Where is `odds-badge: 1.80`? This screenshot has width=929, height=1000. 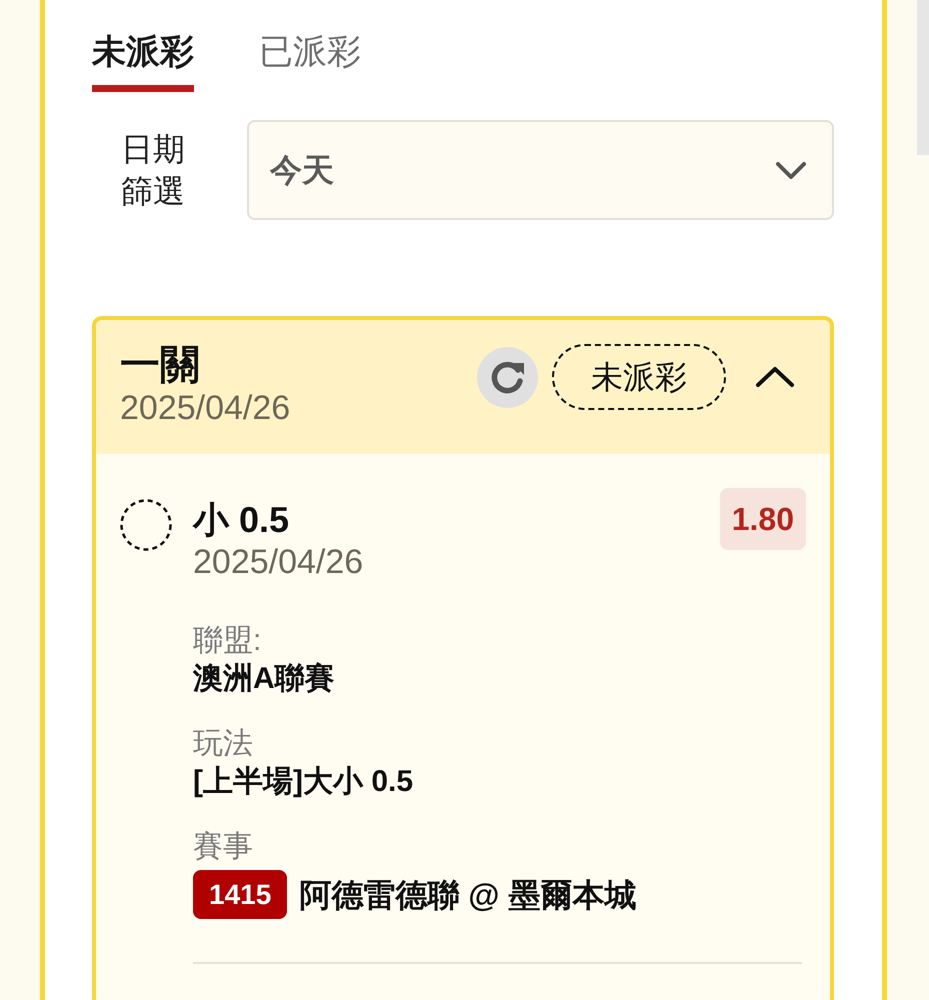
odds-badge: 1.80 is located at coordinates (763, 519).